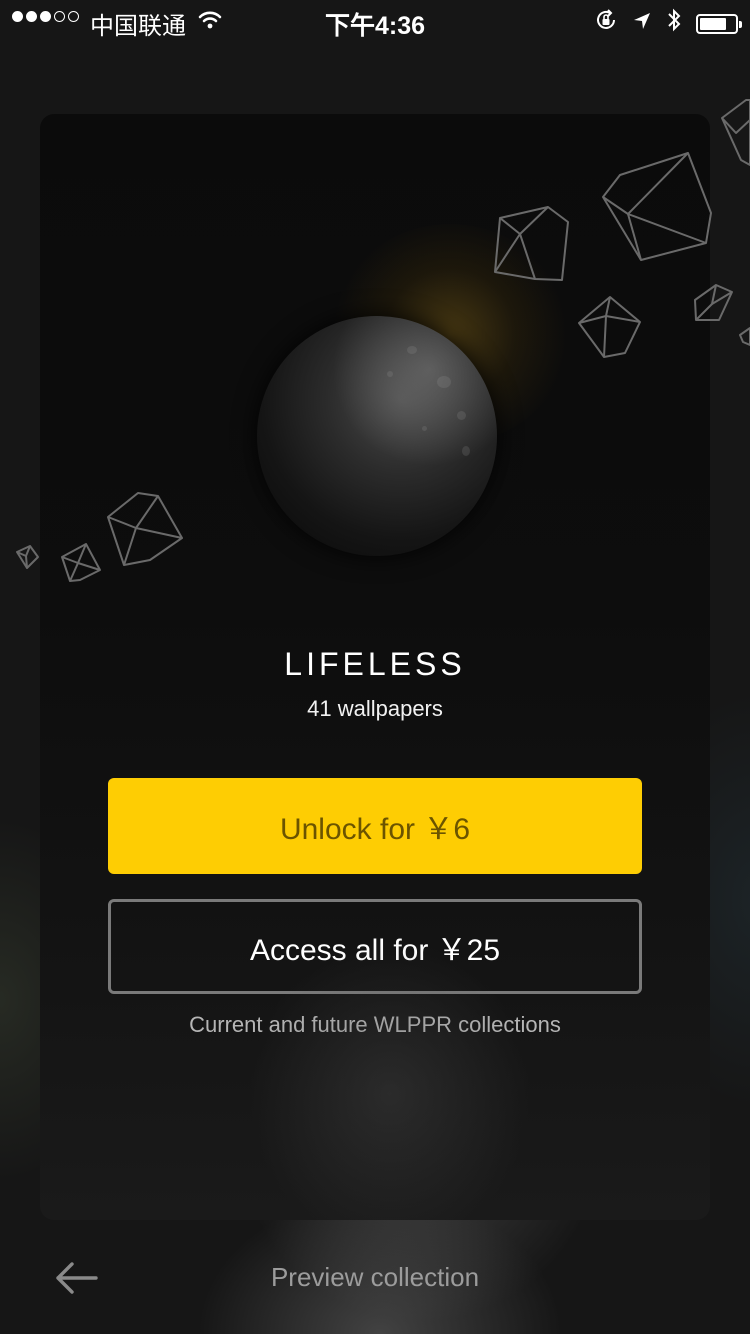 This screenshot has width=750, height=1334. What do you see at coordinates (375, 20) in the screenshot?
I see `status-bar: 中国联通 下午4:36` at bounding box center [375, 20].